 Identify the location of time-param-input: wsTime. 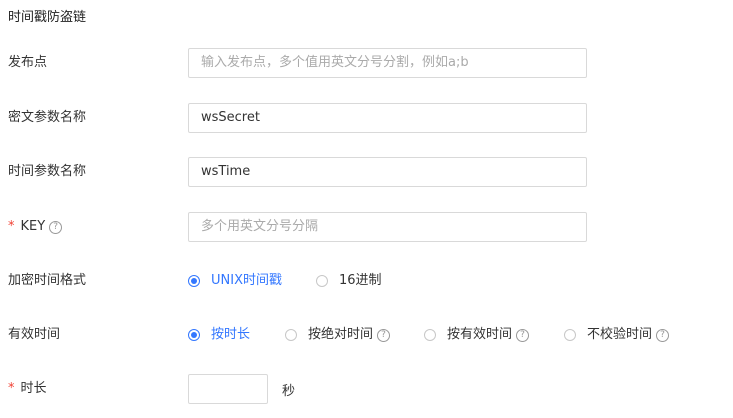
(387, 172).